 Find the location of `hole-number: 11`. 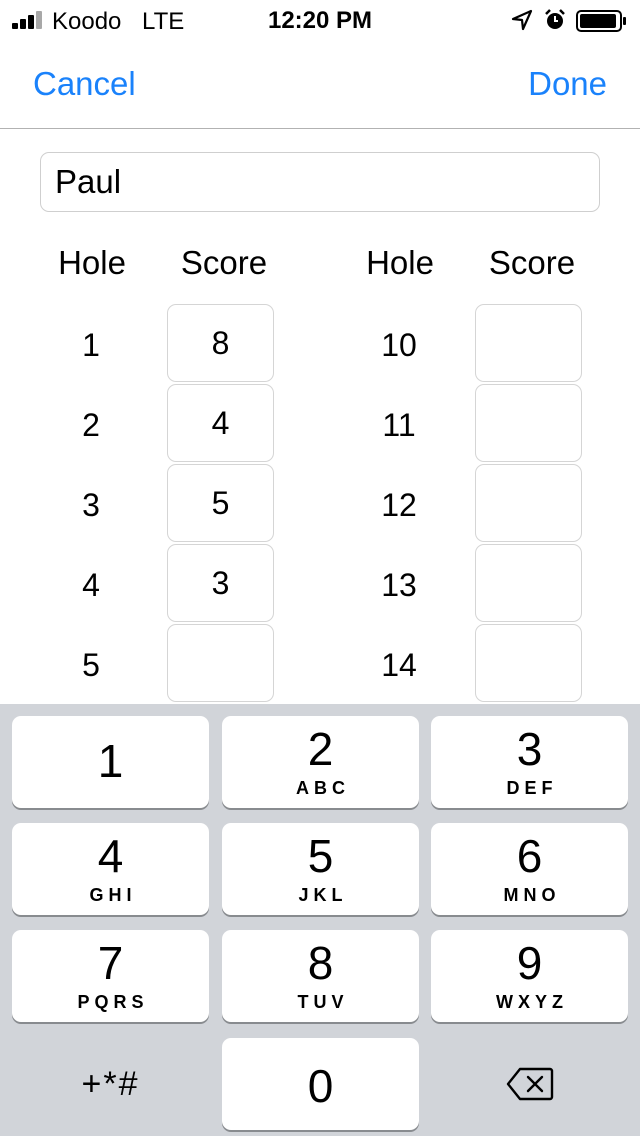

hole-number: 11 is located at coordinates (399, 425).